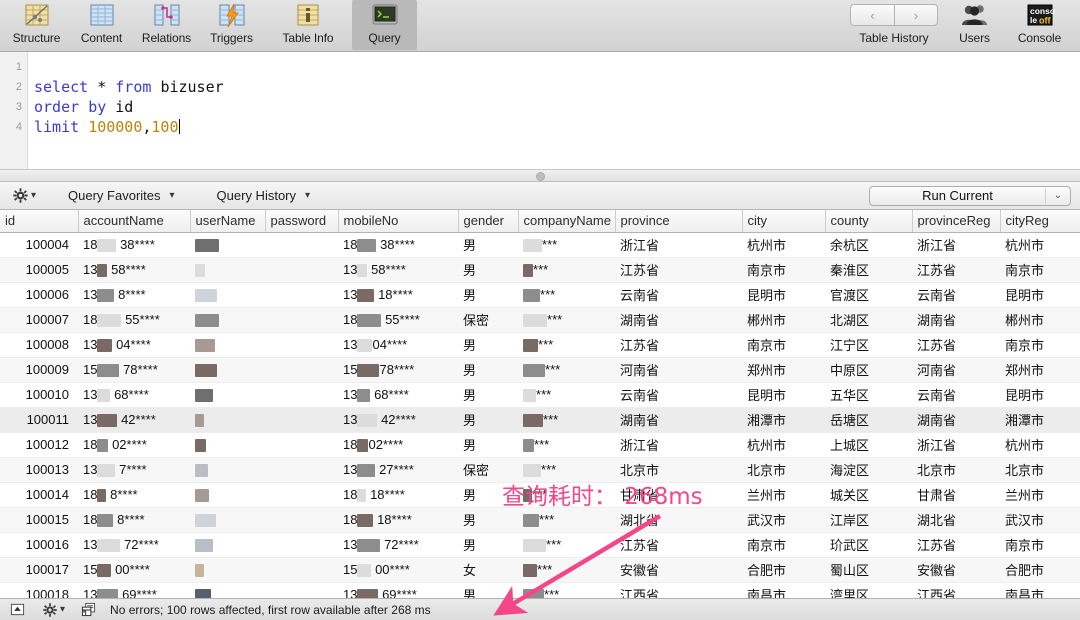 The width and height of the screenshot is (1080, 620). I want to click on cell-cityReg: 南昌市, so click(1040, 590).